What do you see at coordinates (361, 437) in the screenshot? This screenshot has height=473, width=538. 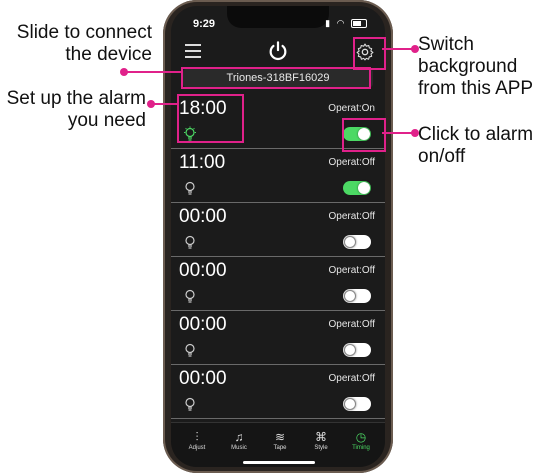 I see `clock-icon: ◷` at bounding box center [361, 437].